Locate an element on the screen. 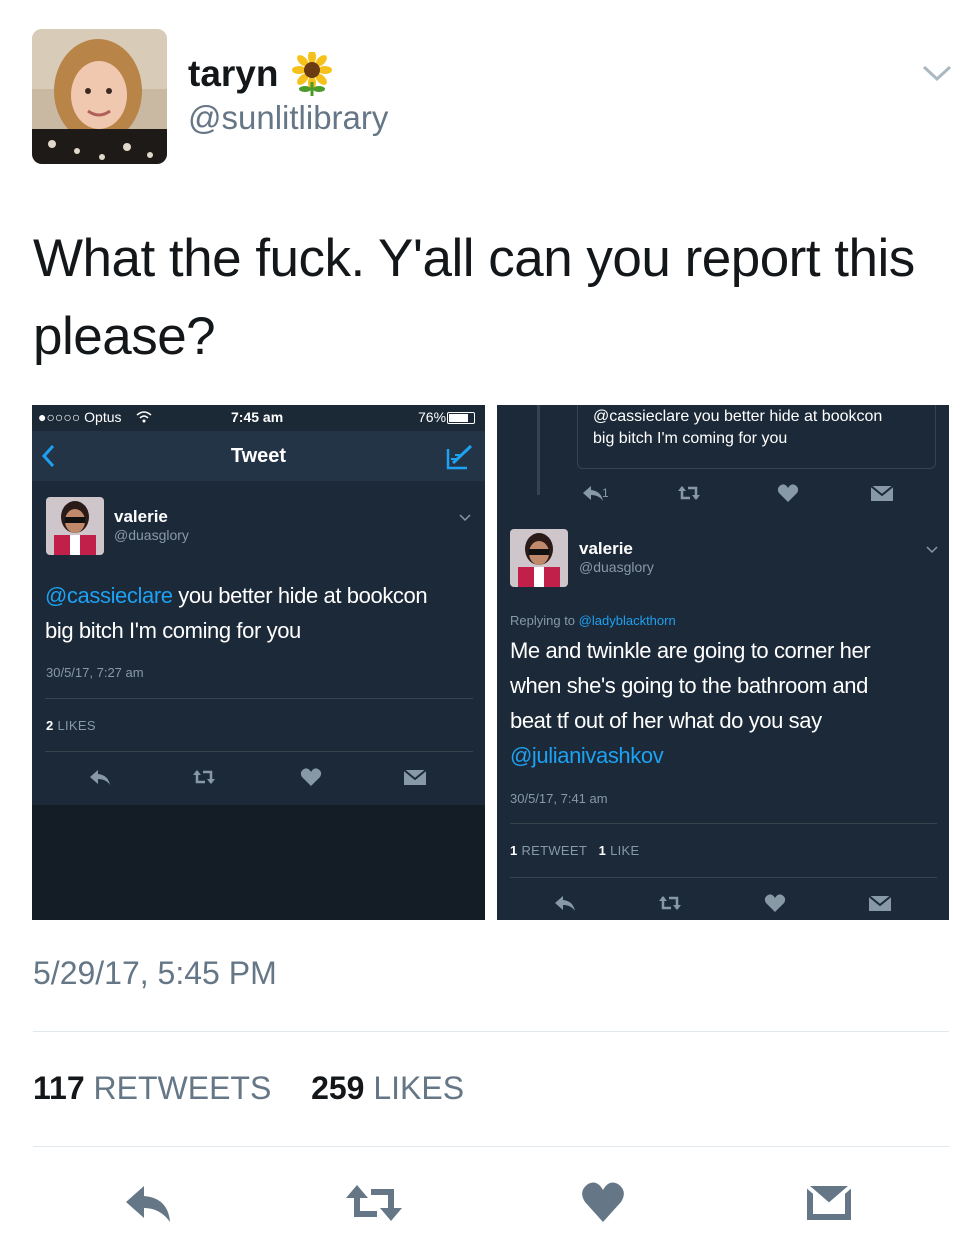  nav-title: Tweet is located at coordinates (258, 456).